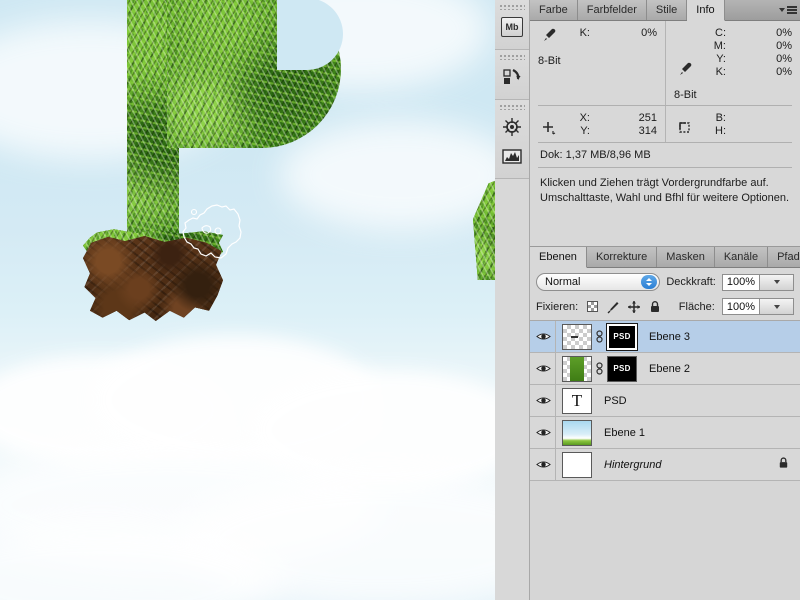 Image resolution: width=800 pixels, height=600 pixels. Describe the element at coordinates (512, 300) in the screenshot. I see `collapsed-panel-dock: Mb` at that location.